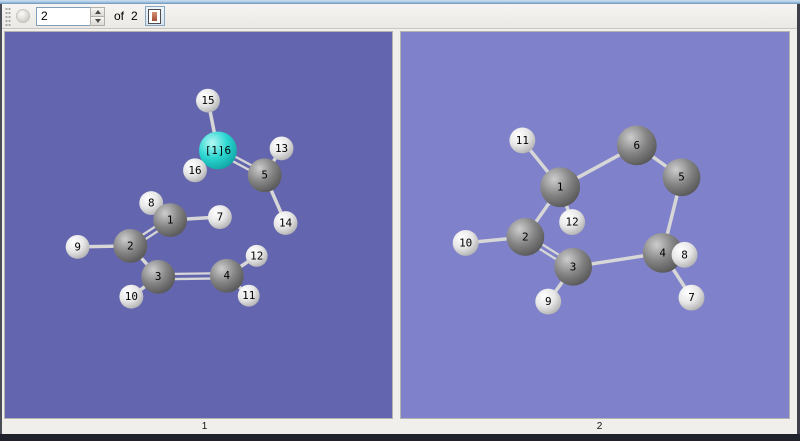  What do you see at coordinates (23, 16) in the screenshot?
I see `sphere-indicator-icon` at bounding box center [23, 16].